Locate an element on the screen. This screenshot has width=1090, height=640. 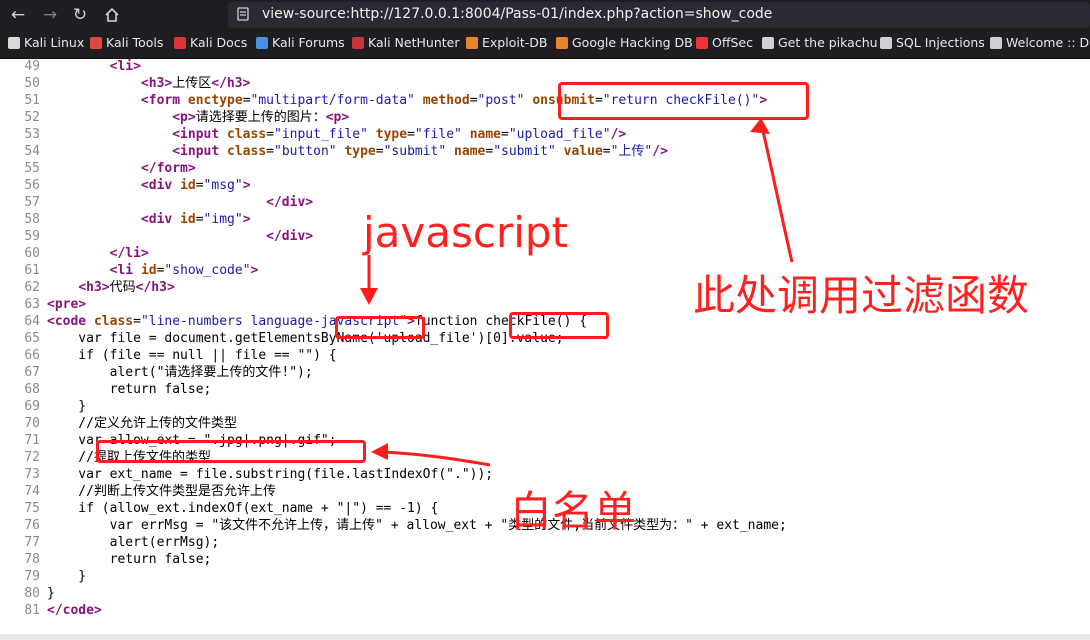
bookmark-item: Google Hacking DB is located at coordinates (624, 42).